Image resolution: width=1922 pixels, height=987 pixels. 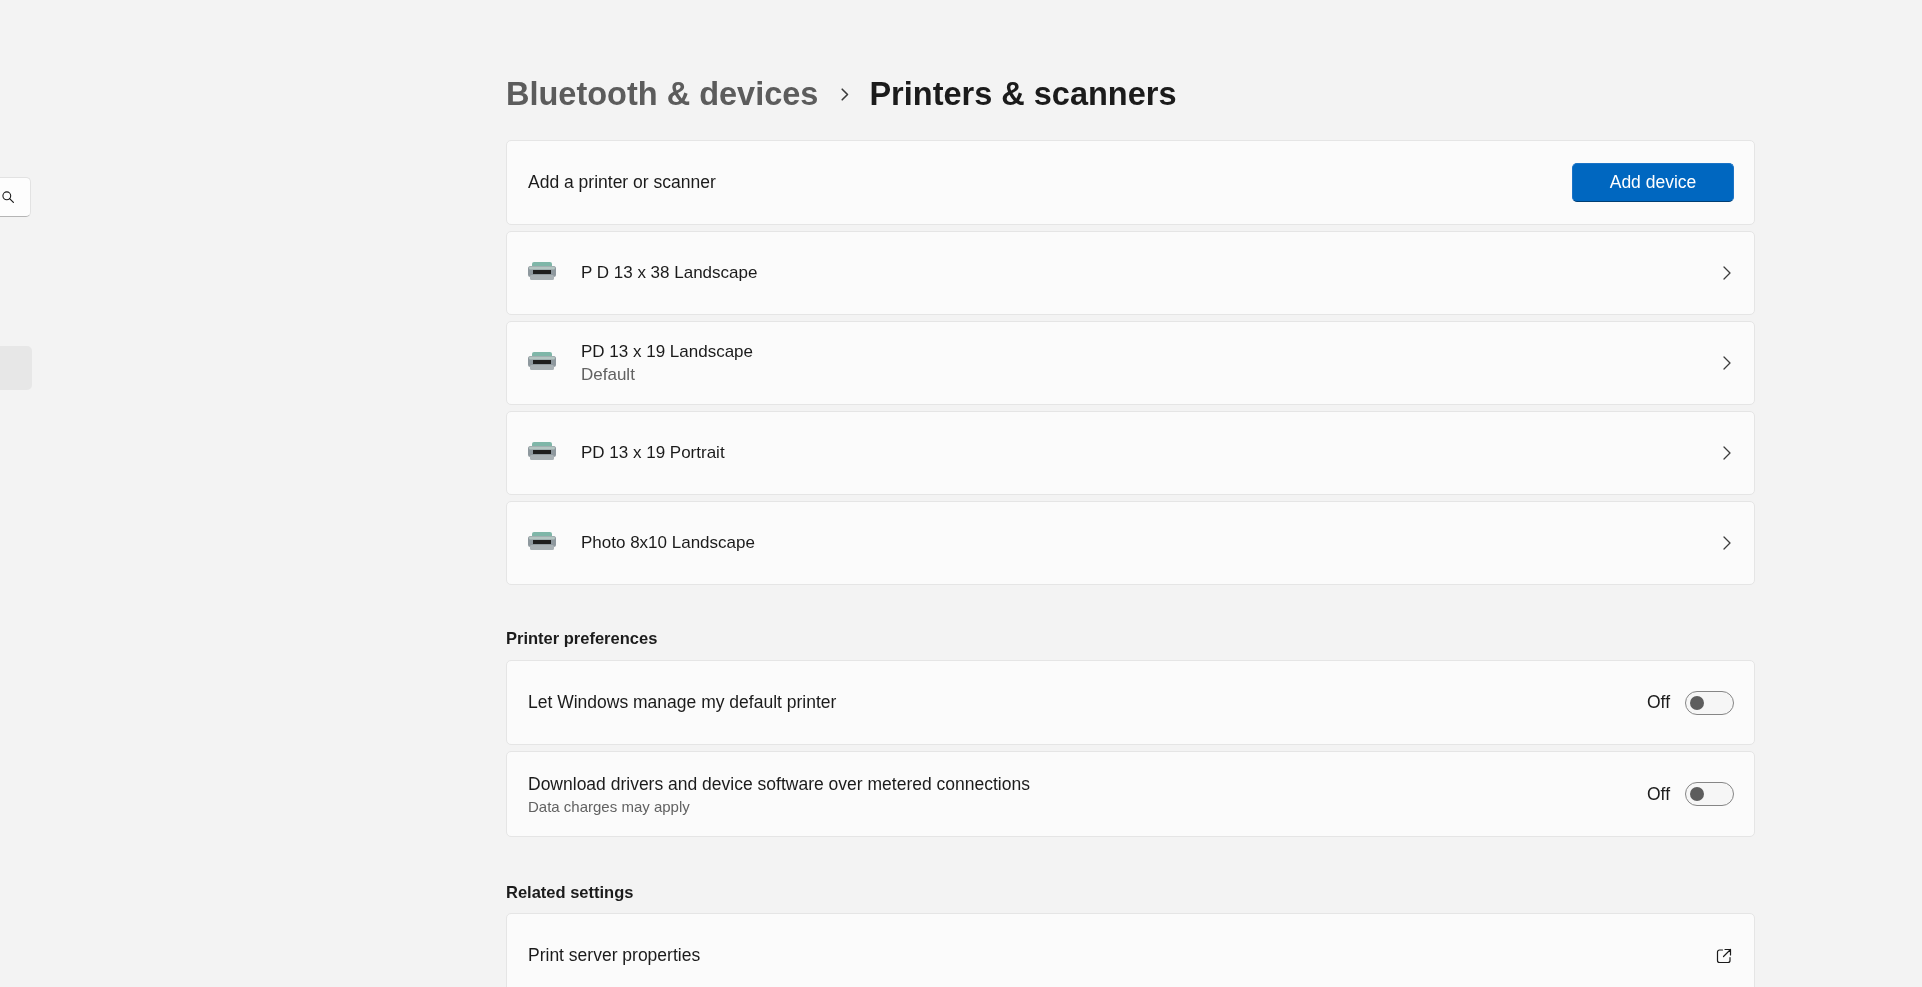 I want to click on settings-link-row: Print server properties, so click(x=1130, y=950).